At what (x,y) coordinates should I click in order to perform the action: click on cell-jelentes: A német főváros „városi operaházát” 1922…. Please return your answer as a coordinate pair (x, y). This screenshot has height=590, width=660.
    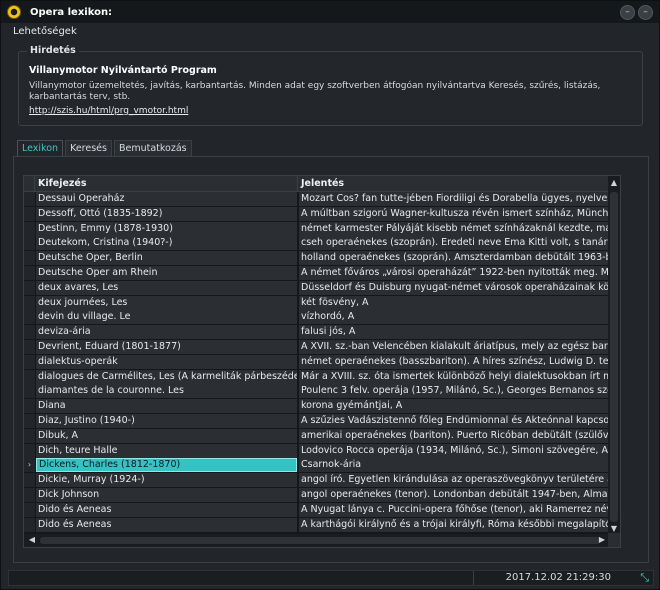
    Looking at the image, I should click on (454, 272).